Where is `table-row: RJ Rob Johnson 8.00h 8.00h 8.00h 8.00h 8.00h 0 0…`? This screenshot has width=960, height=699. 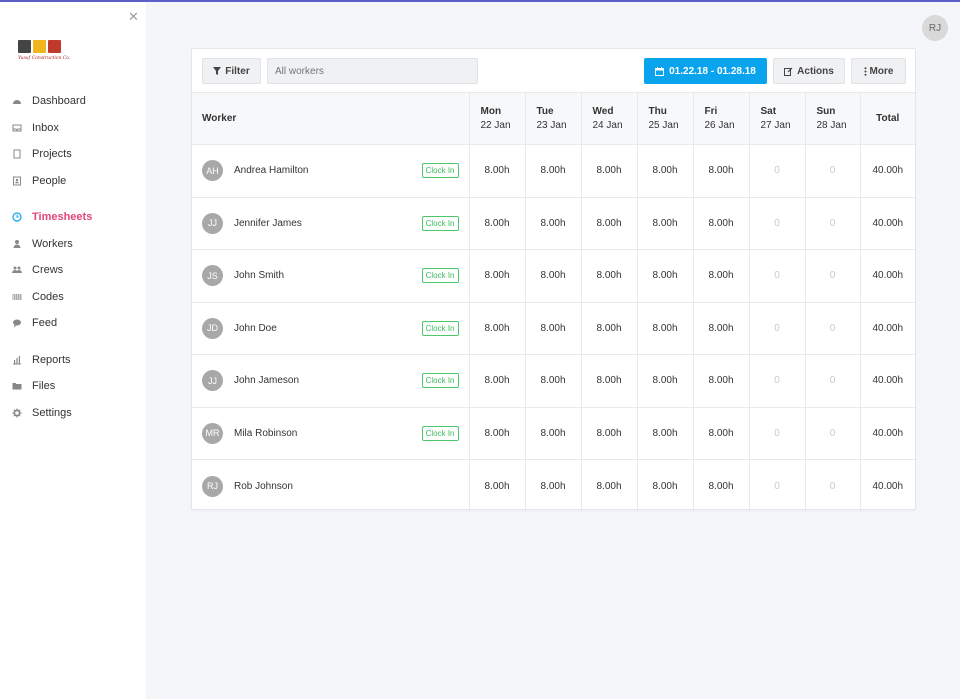
table-row: RJ Rob Johnson 8.00h 8.00h 8.00h 8.00h 8.00h 0 0… is located at coordinates (553, 486).